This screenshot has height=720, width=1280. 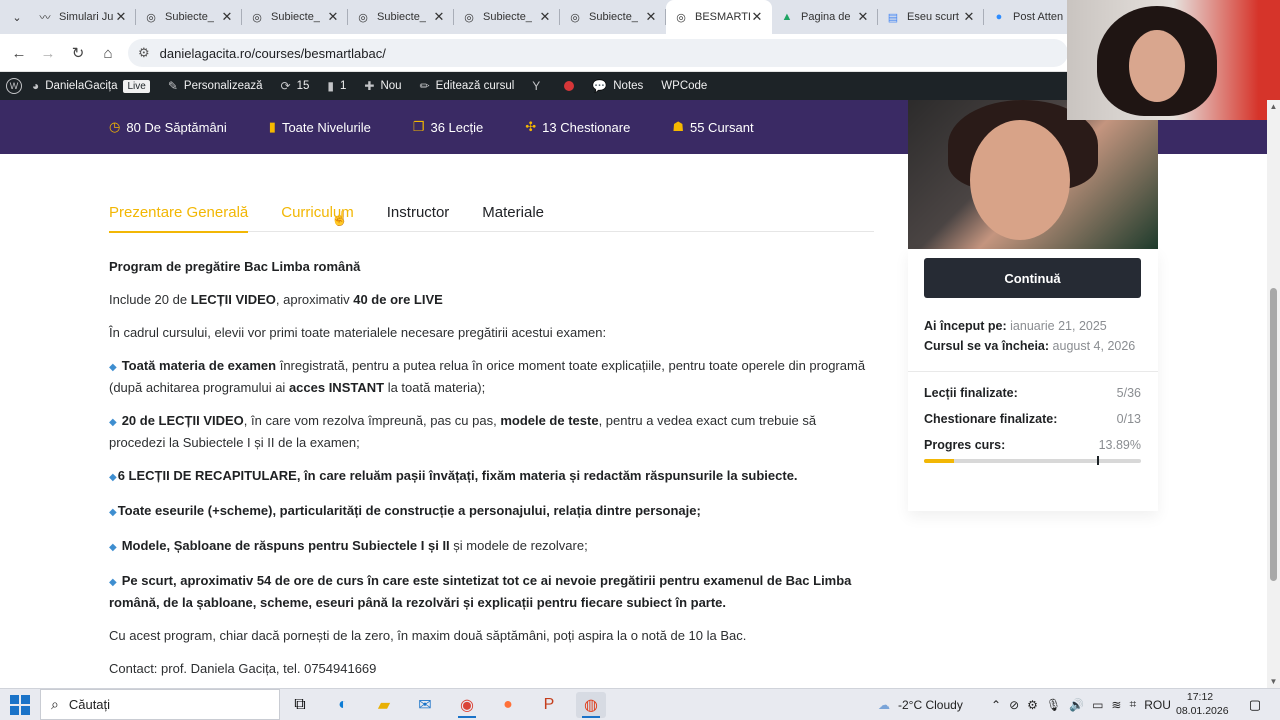 I want to click on windows-start-icon, so click(x=20, y=705).